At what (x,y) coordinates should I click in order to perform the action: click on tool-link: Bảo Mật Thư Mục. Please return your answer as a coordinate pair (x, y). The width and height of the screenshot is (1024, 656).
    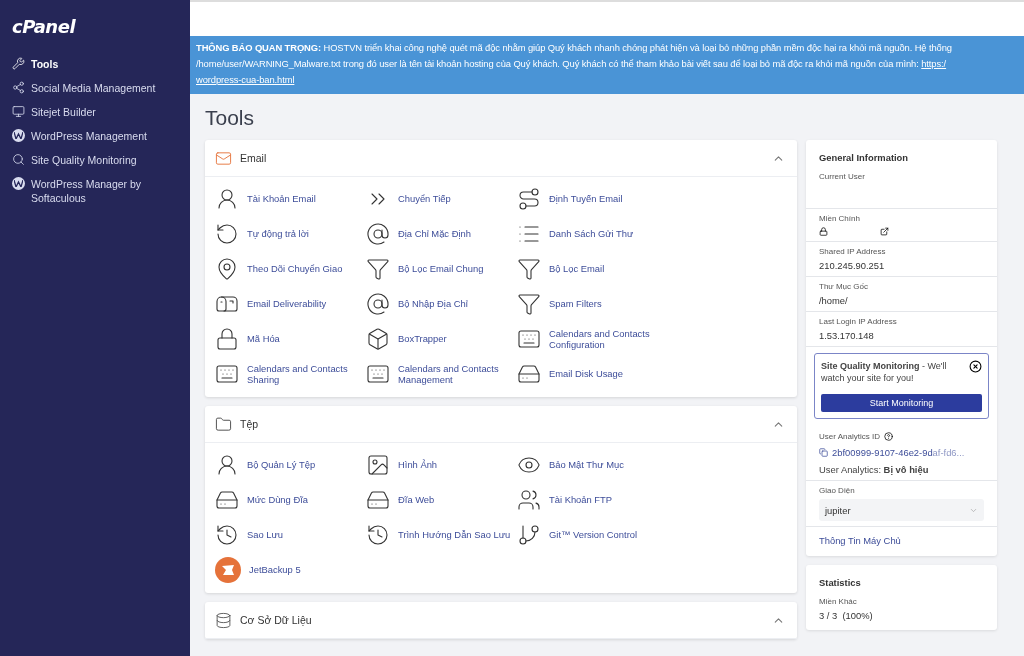
    Looking at the image, I should click on (592, 464).